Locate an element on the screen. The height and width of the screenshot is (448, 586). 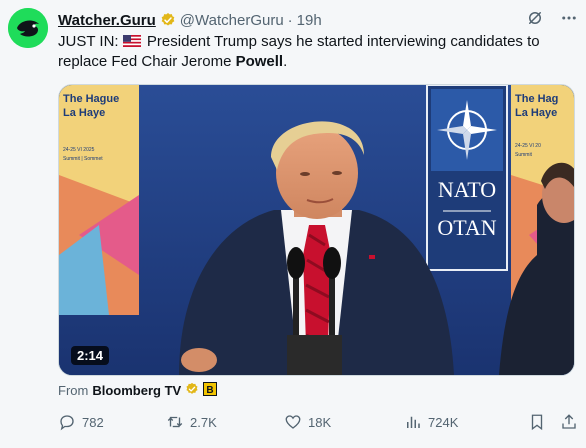
tweet-text-bold: Powell is located at coordinates (259, 61).